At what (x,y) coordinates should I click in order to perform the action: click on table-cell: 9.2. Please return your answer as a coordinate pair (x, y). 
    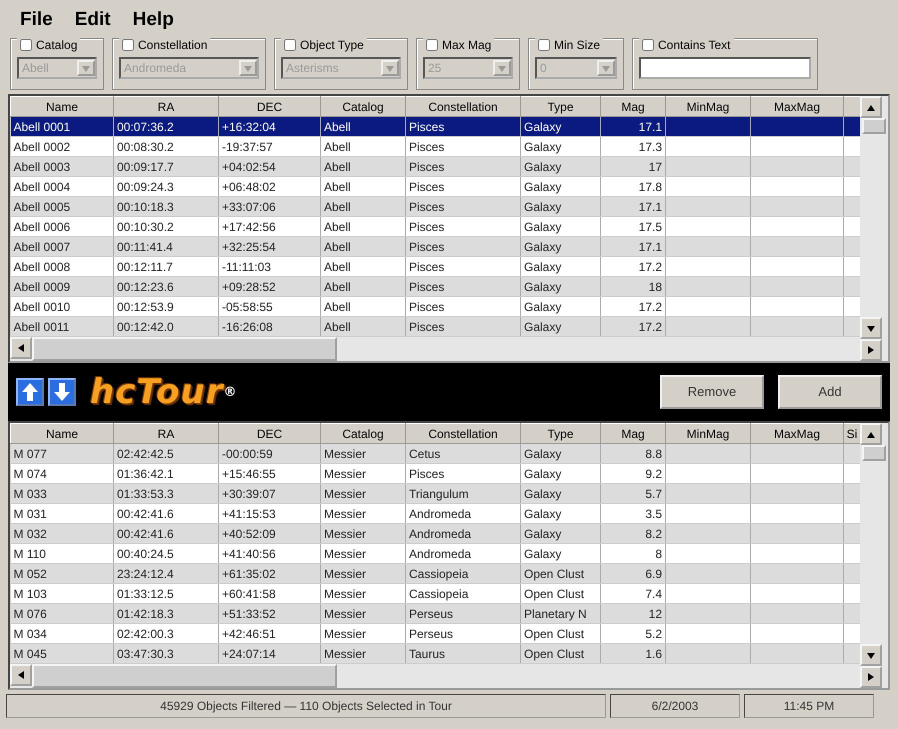
    Looking at the image, I should click on (633, 474).